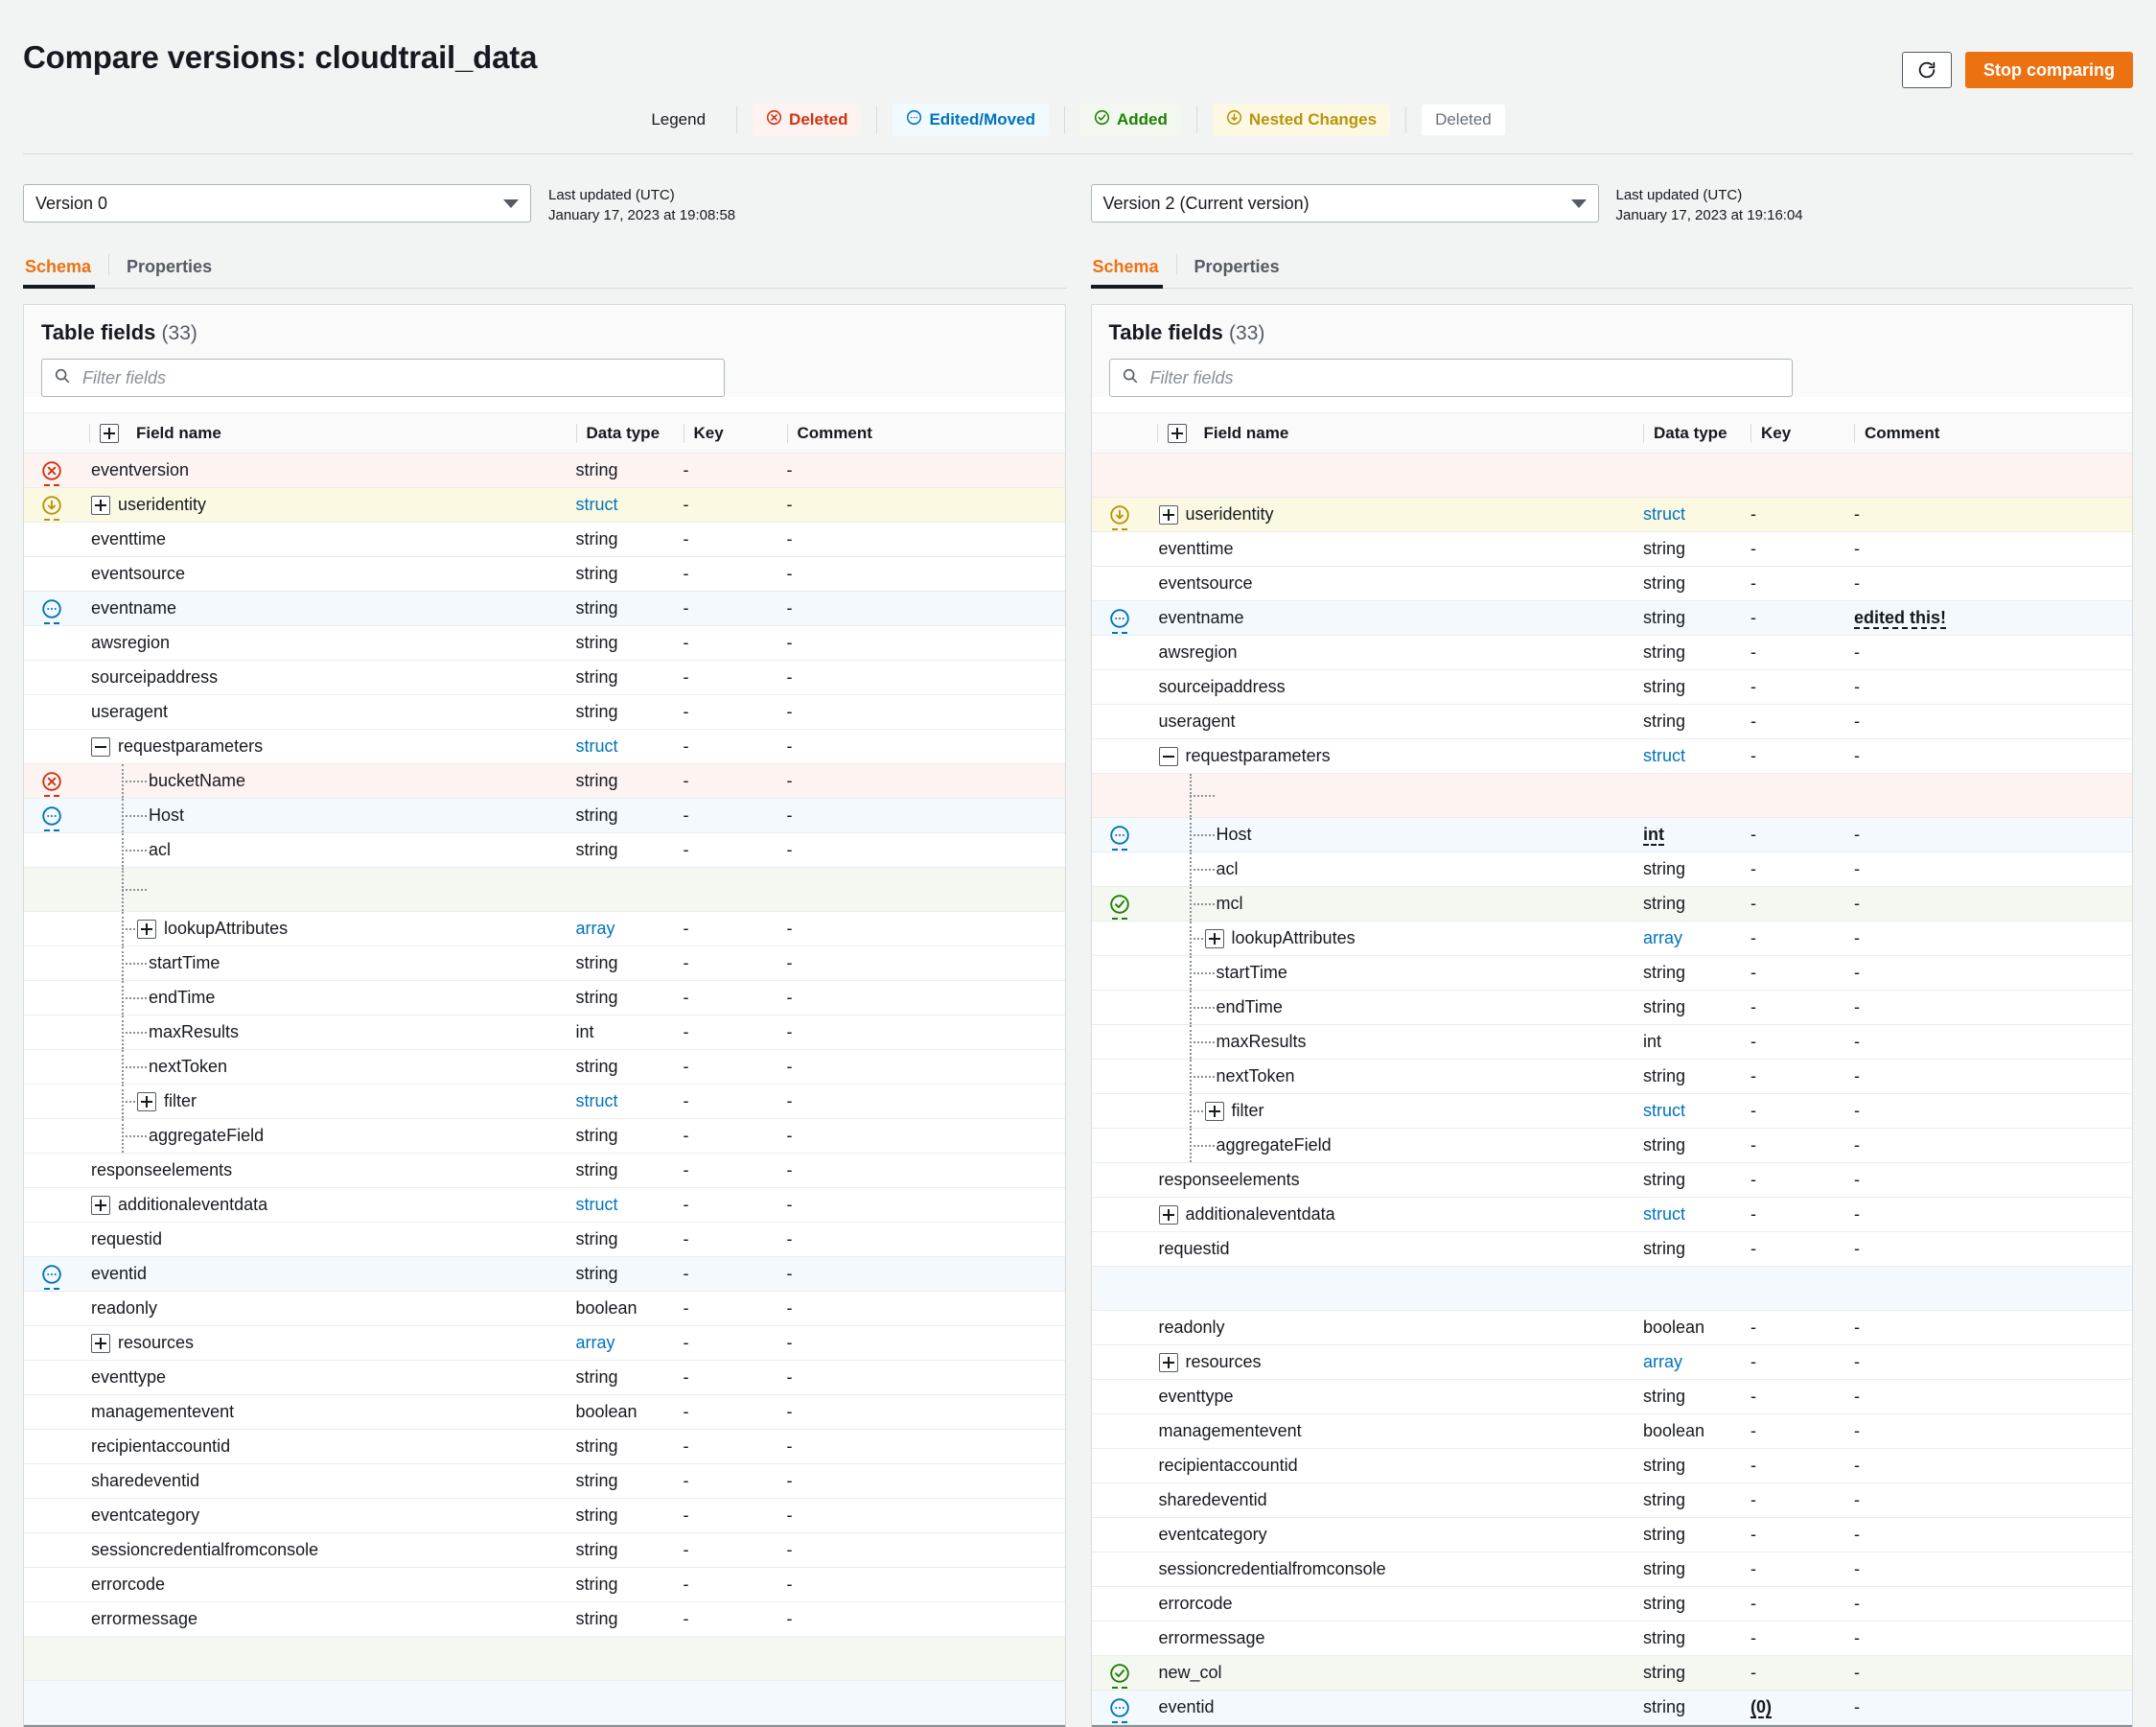 The width and height of the screenshot is (2156, 1727). Describe the element at coordinates (544, 471) in the screenshot. I see `table-row: eventversion string - -` at that location.